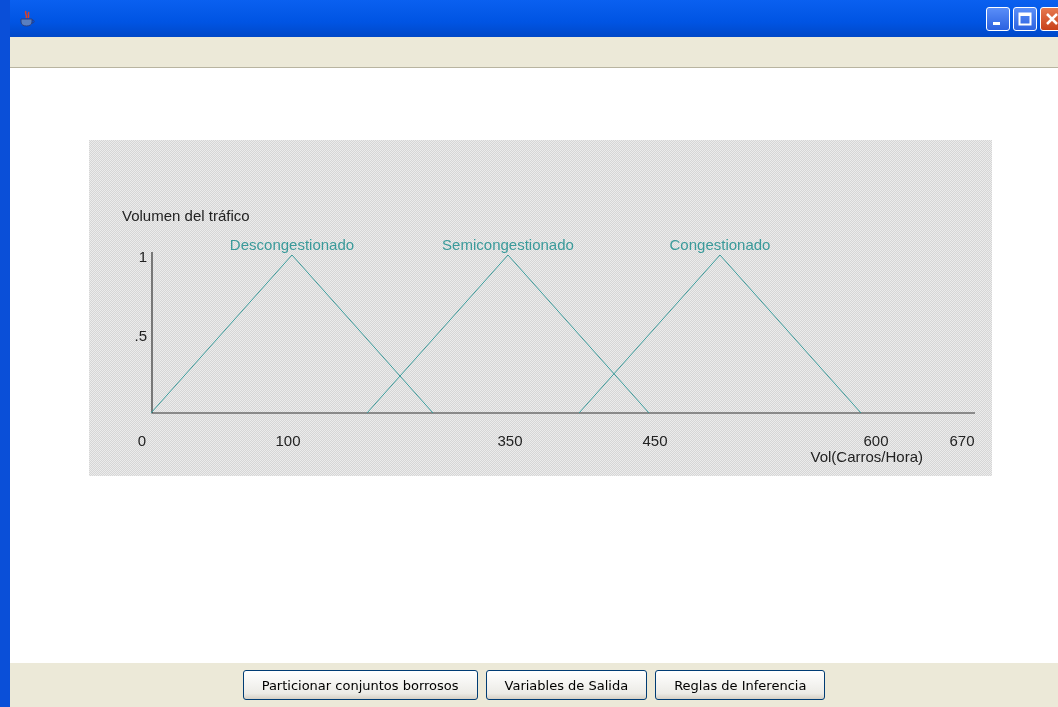  Describe the element at coordinates (1049, 18) in the screenshot. I see `close-button` at that location.